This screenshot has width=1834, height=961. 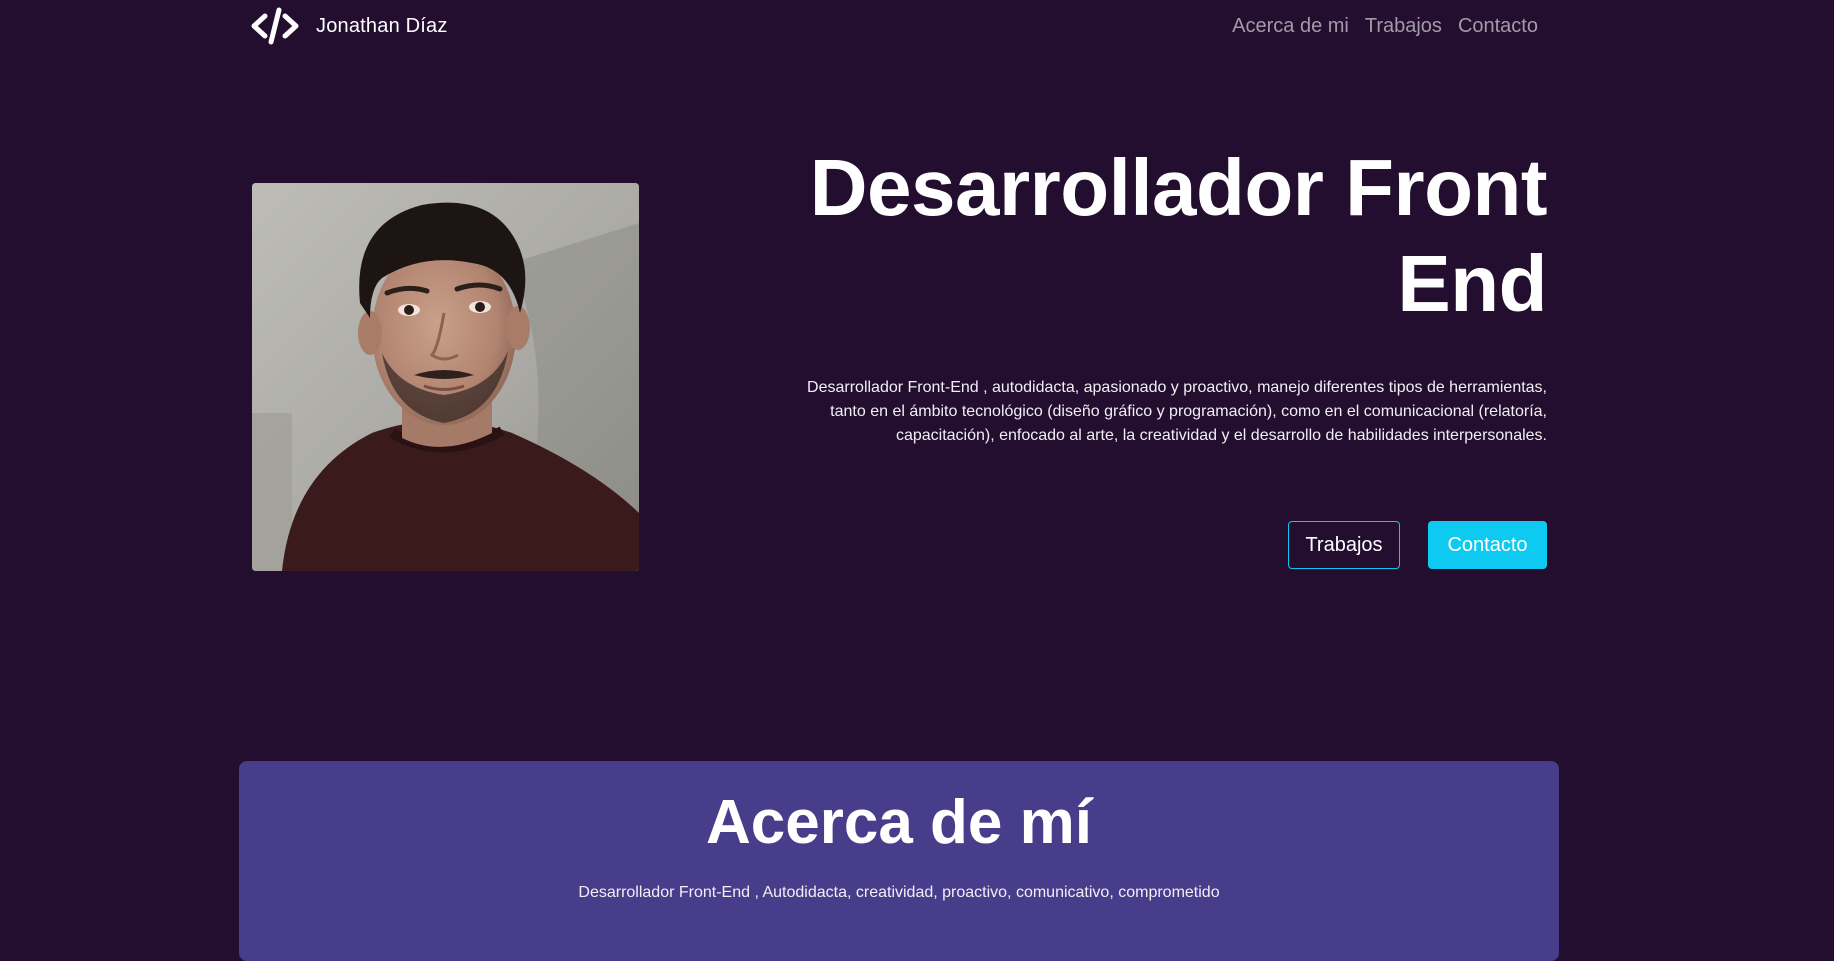 I want to click on nav-links: Acerca de mi Trabajos Contacto, so click(x=1385, y=26).